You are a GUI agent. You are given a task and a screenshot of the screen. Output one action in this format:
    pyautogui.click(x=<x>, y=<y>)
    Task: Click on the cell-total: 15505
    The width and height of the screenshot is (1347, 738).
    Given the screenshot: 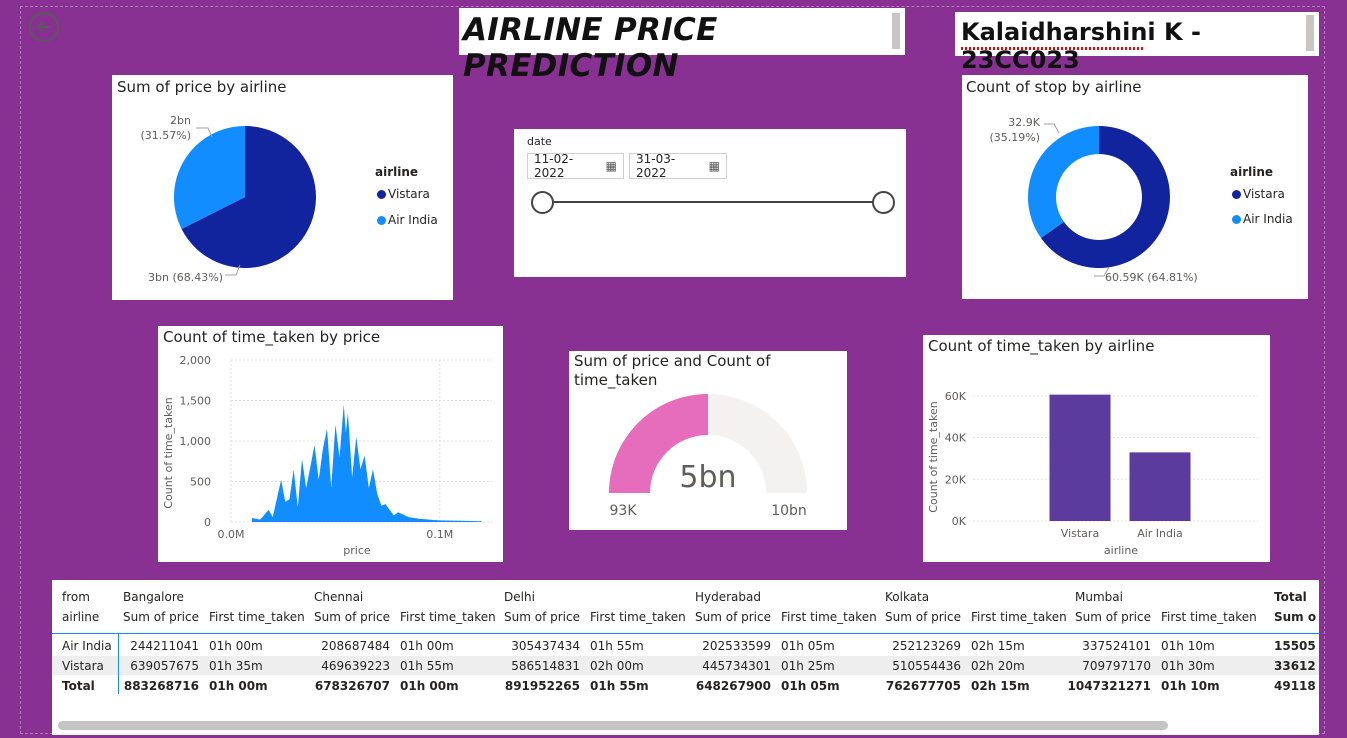 What is the action you would take?
    pyautogui.click(x=1295, y=646)
    